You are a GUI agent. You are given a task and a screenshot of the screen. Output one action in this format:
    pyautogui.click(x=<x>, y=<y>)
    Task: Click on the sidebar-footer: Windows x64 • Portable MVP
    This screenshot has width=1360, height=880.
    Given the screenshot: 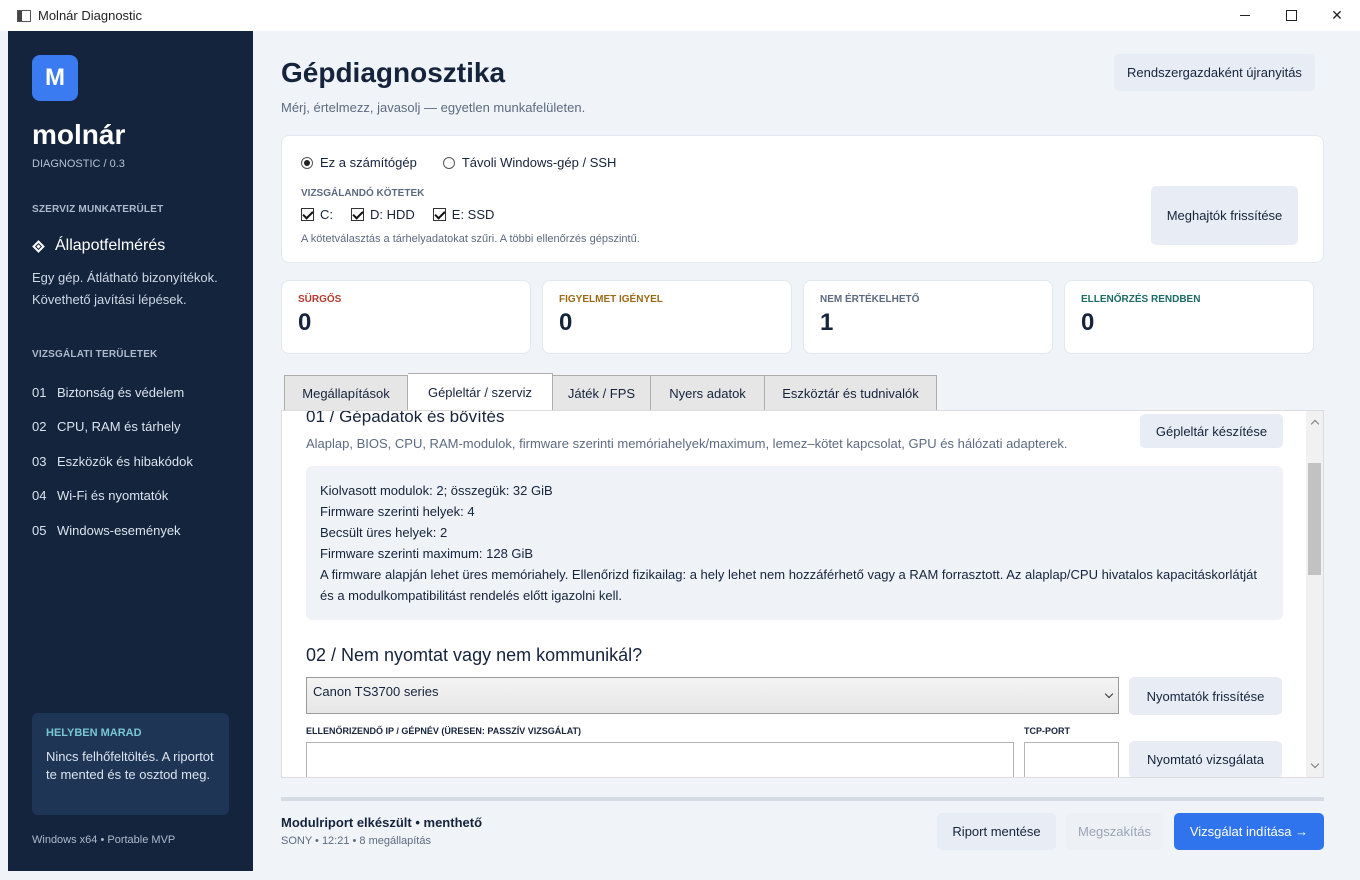 What is the action you would take?
    pyautogui.click(x=104, y=840)
    